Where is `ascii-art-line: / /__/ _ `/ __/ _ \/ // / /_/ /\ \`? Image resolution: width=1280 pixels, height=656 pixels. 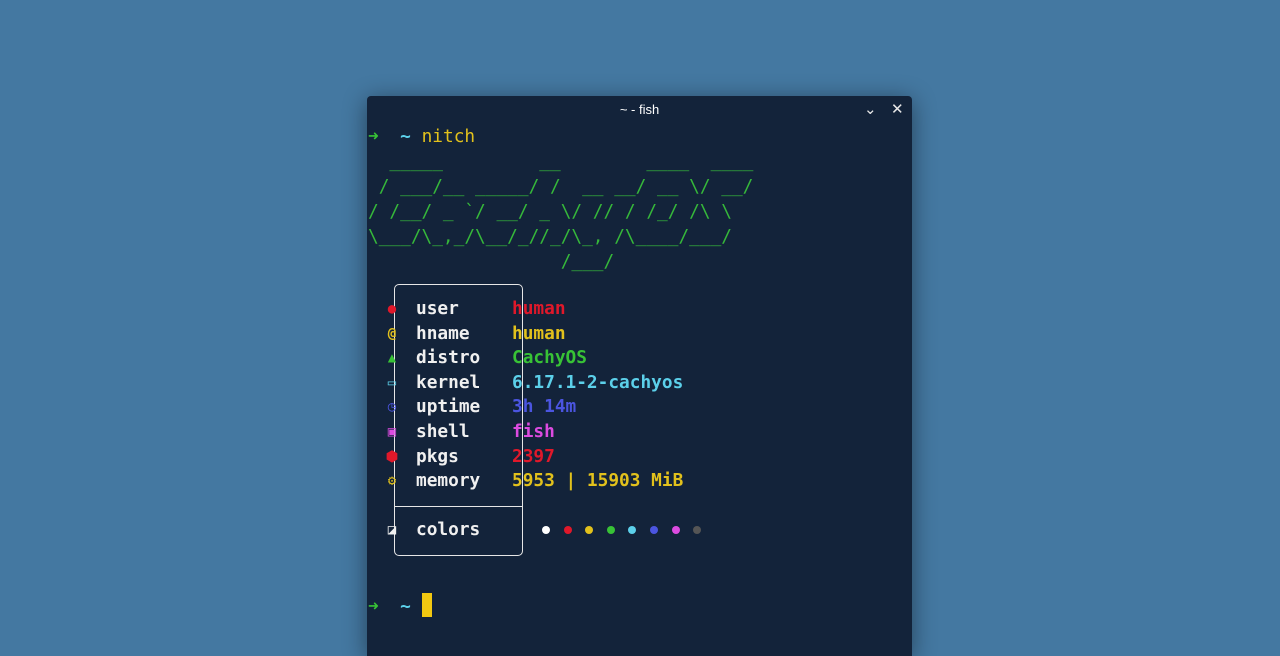
ascii-art-line: / /__/ _ `/ __/ _ \/ // / /_/ /\ \ is located at coordinates (550, 211).